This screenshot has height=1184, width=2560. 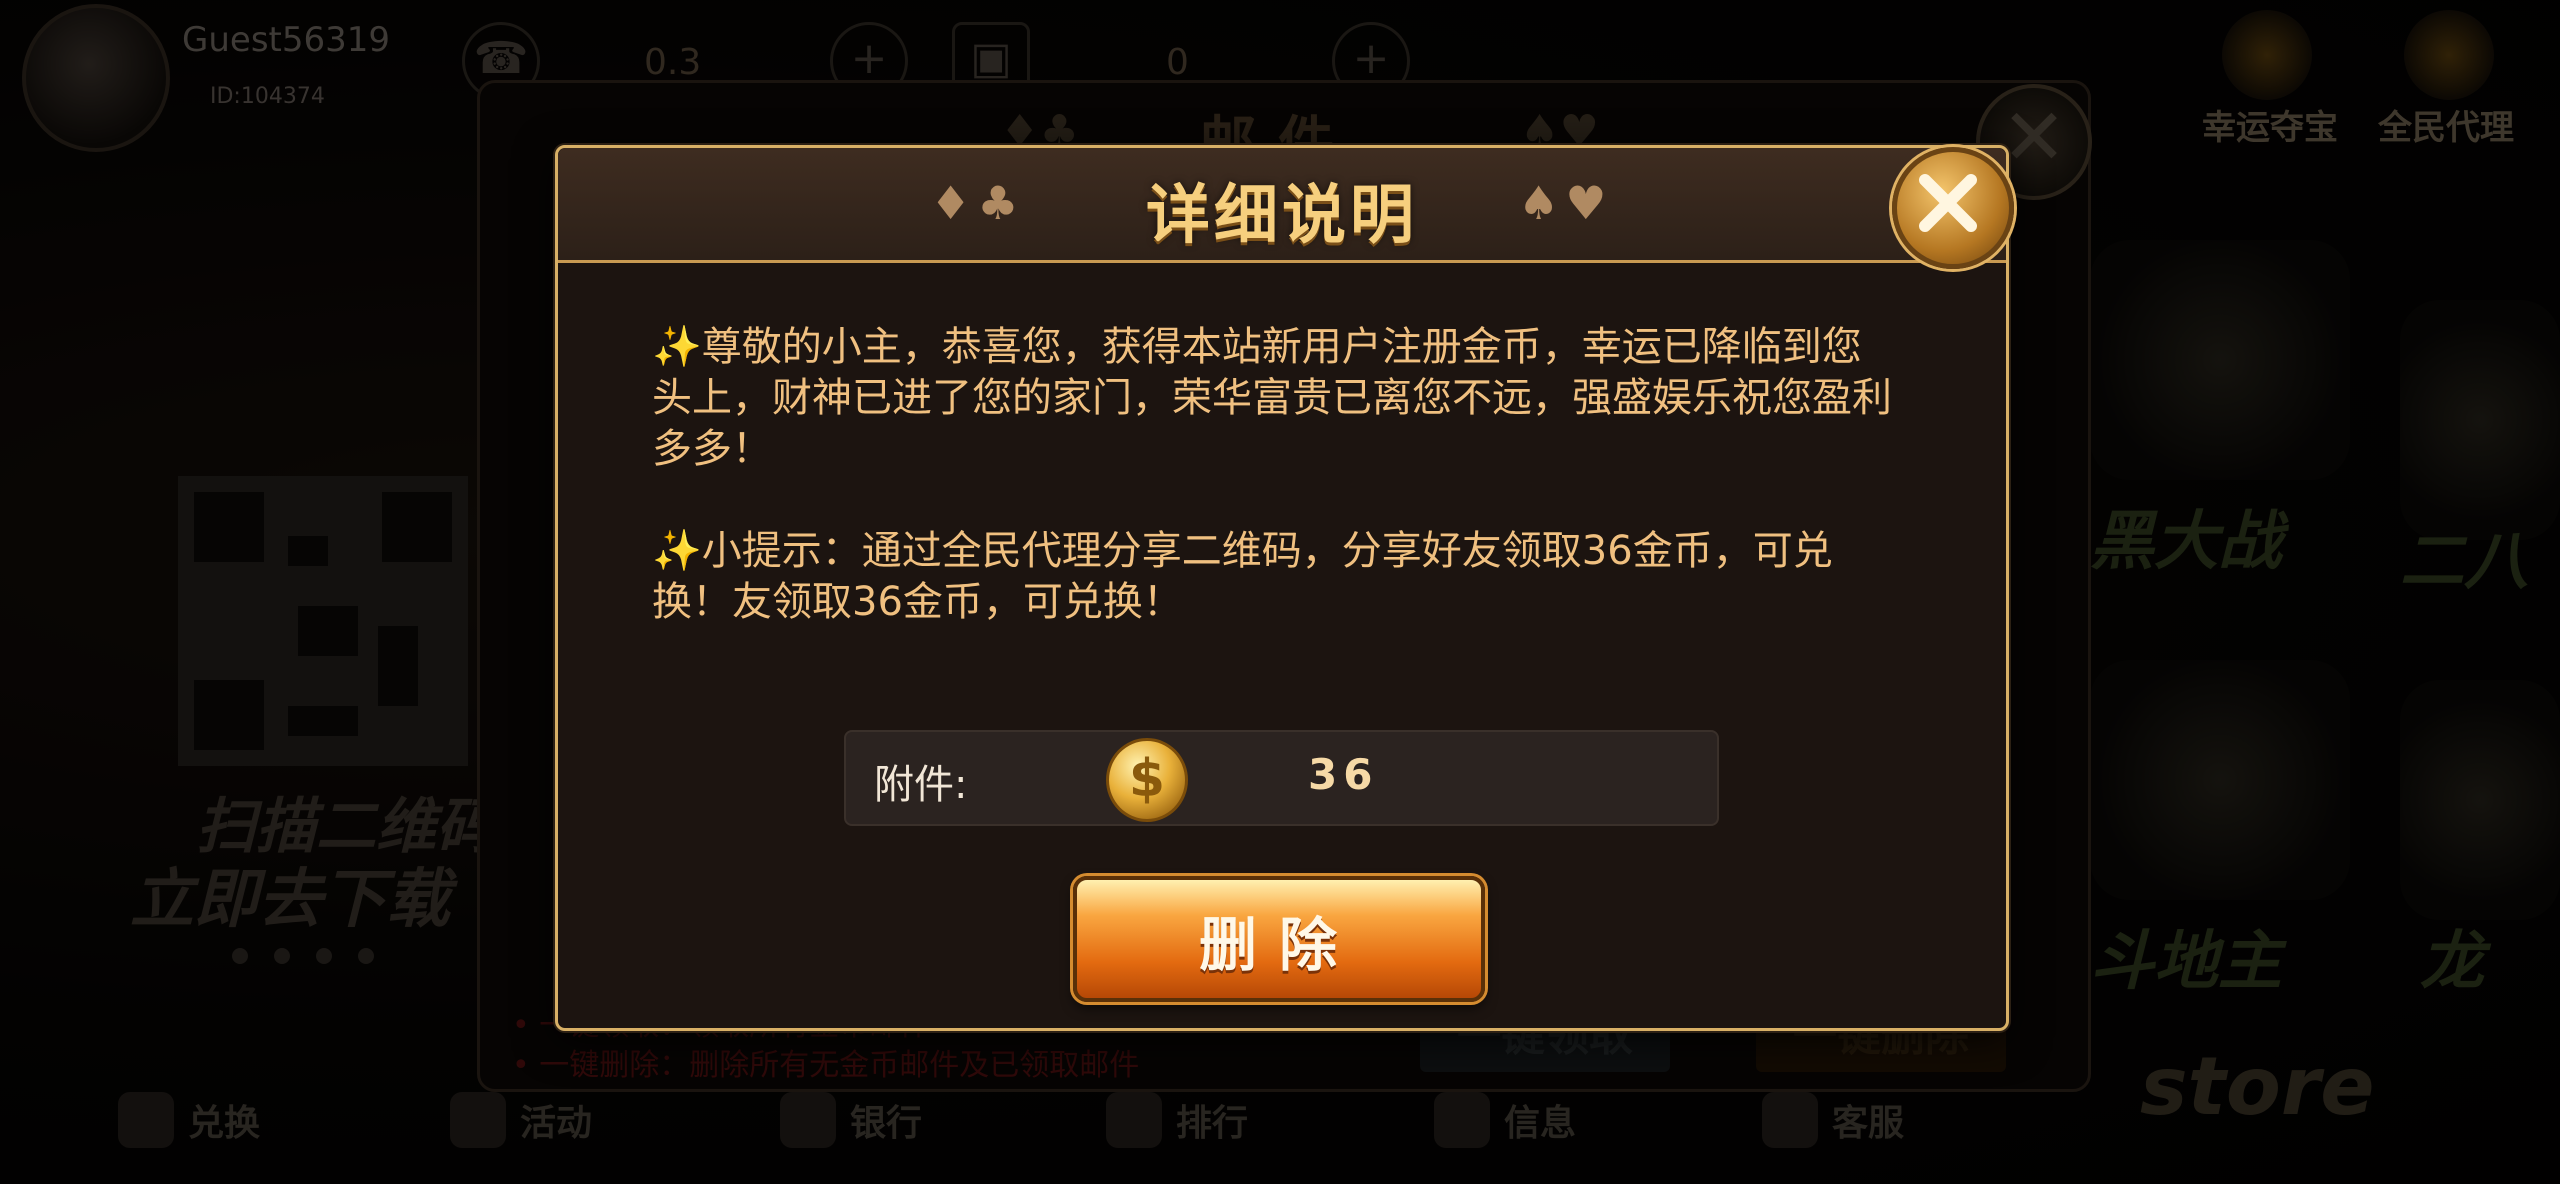 What do you see at coordinates (673, 62) in the screenshot?
I see `top-balance-1: 0.3` at bounding box center [673, 62].